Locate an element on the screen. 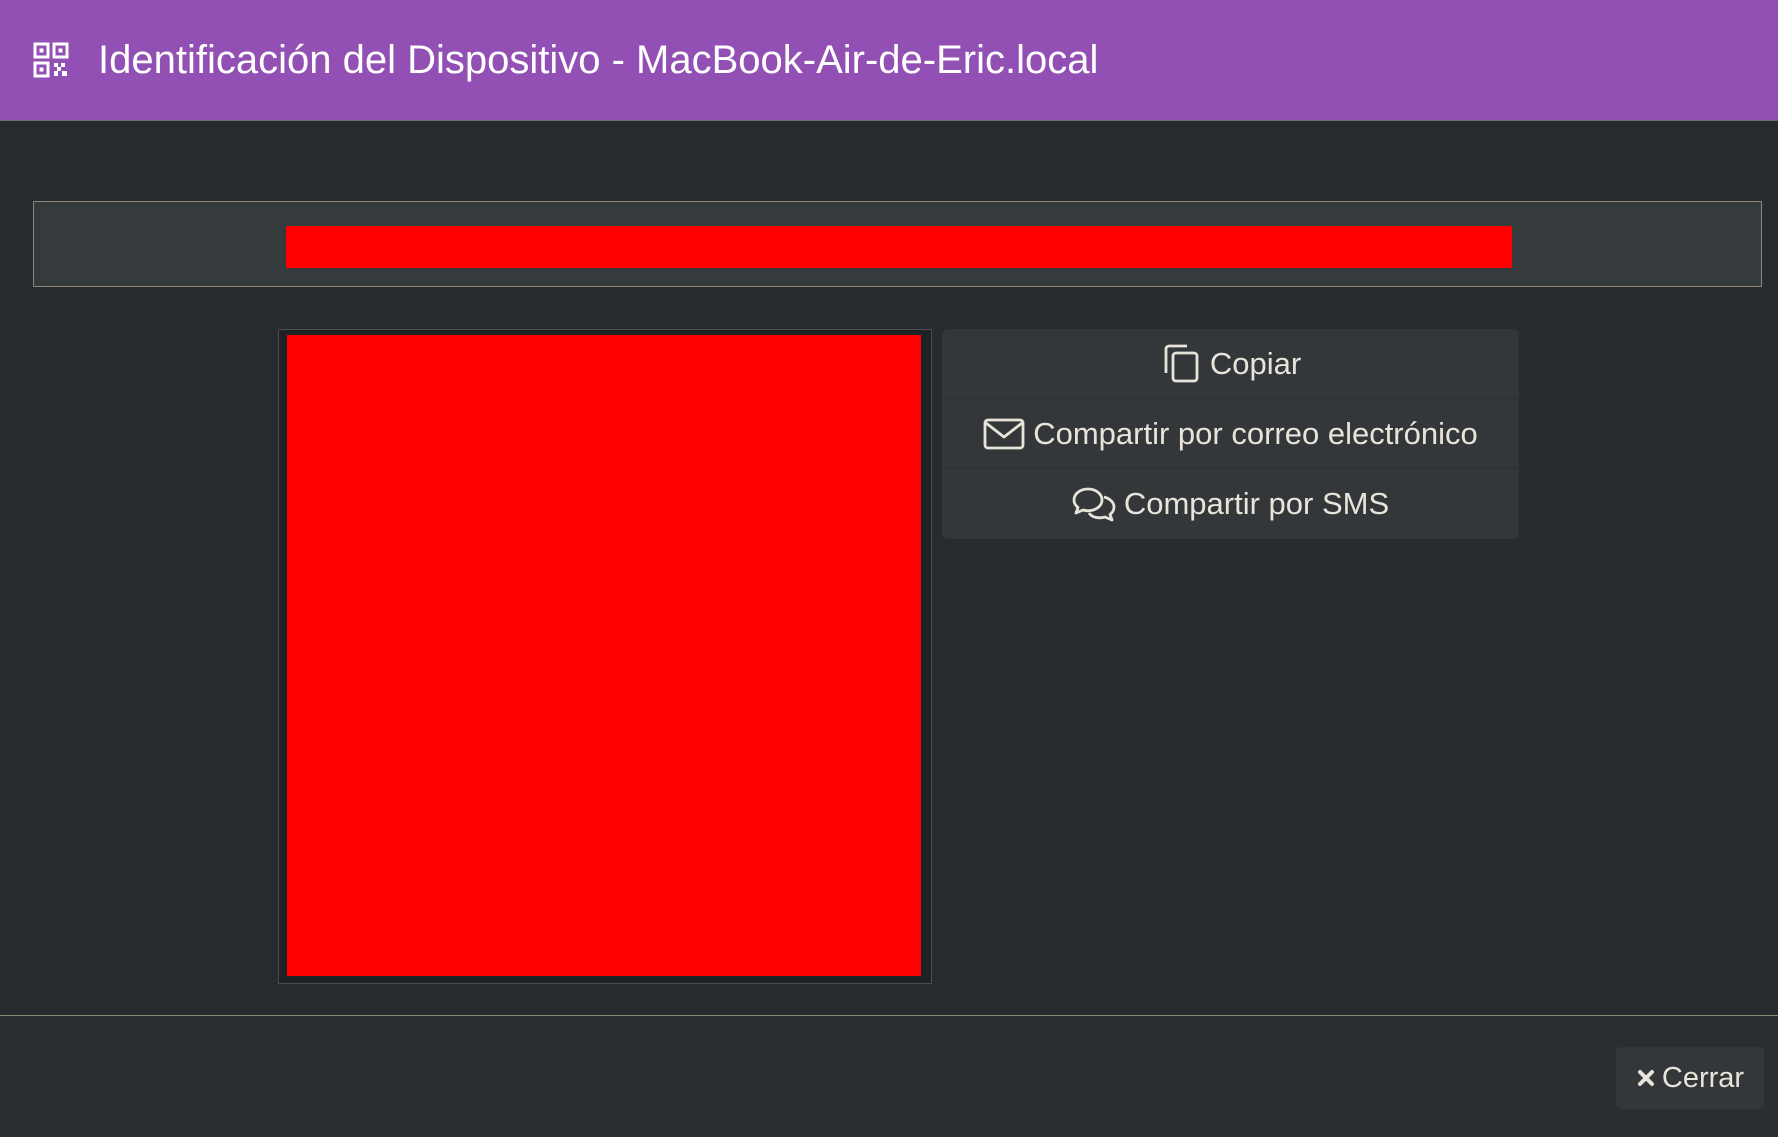  close-label: Cerrar is located at coordinates (1703, 1077).